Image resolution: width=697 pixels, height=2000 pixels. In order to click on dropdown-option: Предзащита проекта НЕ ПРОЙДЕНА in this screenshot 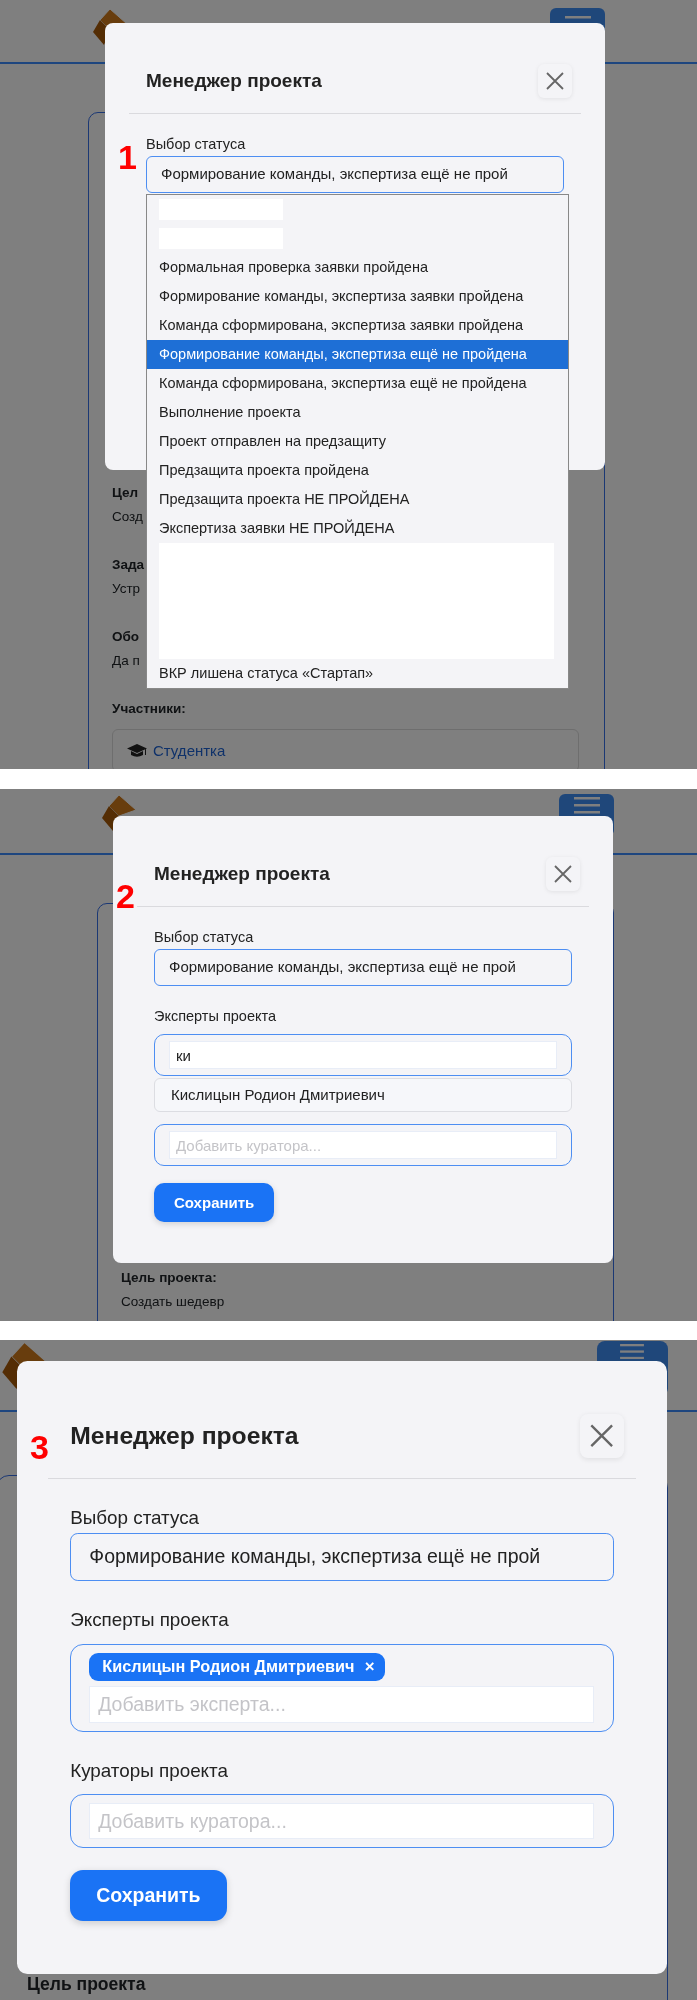, I will do `click(357, 499)`.